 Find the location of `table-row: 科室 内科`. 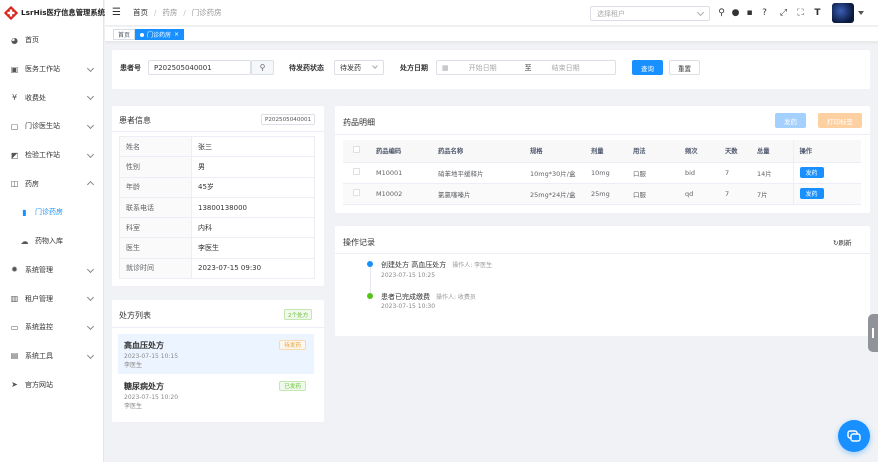

table-row: 科室 内科 is located at coordinates (217, 228).